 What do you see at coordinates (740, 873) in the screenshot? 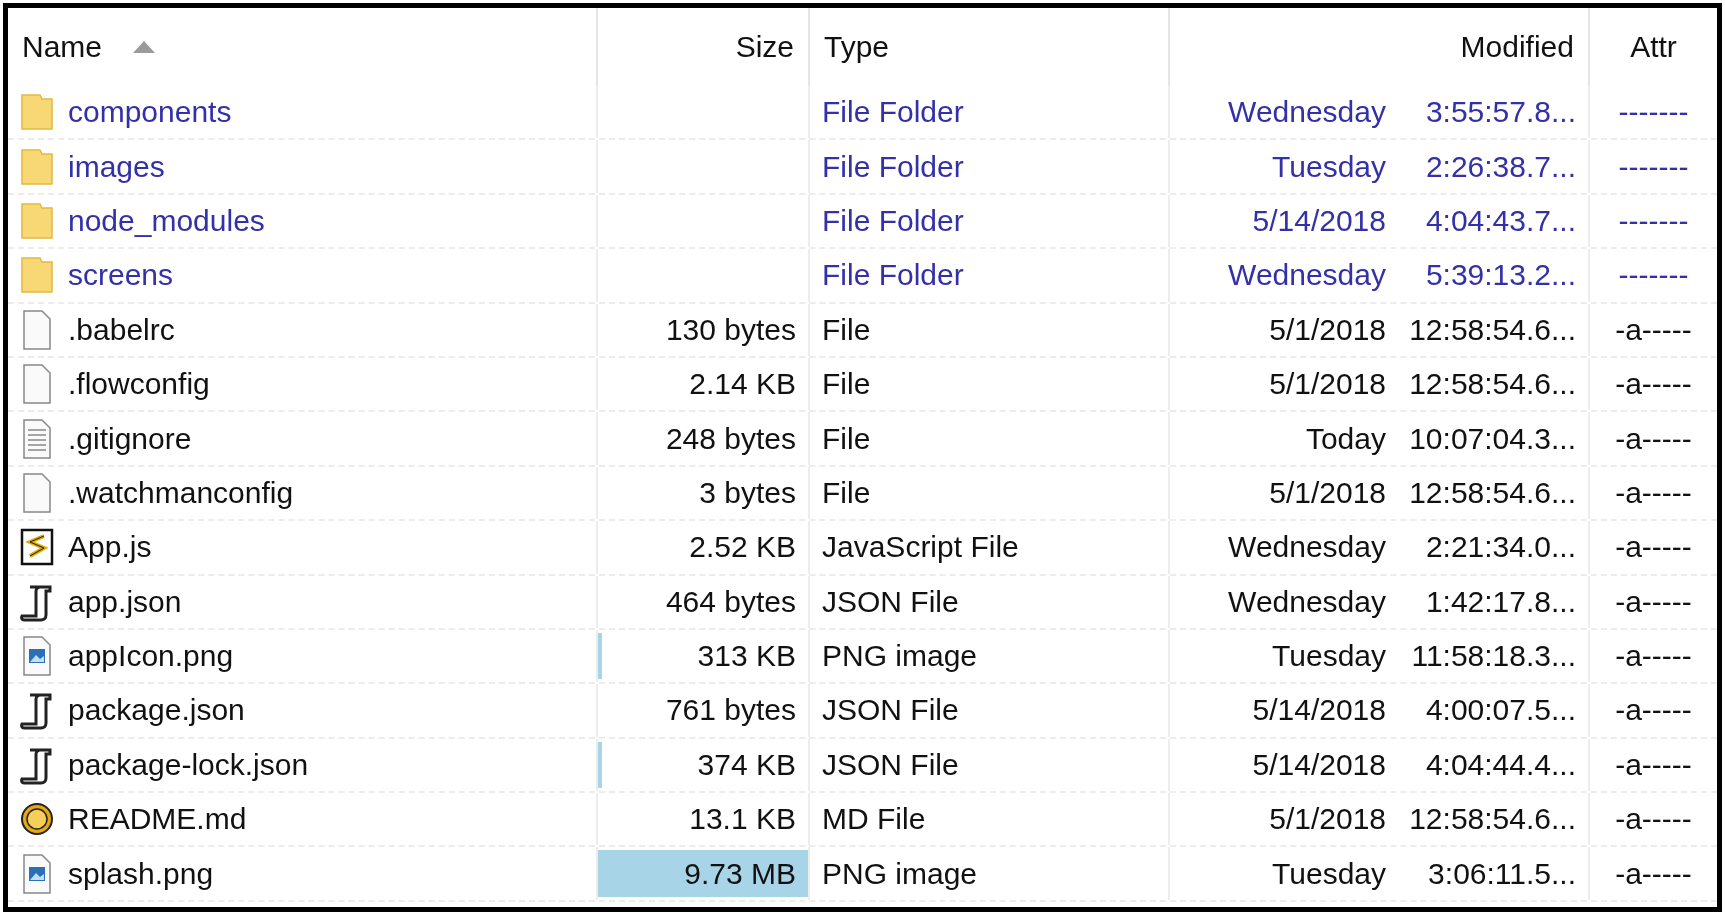
I see `file-size: 9.73 MB` at bounding box center [740, 873].